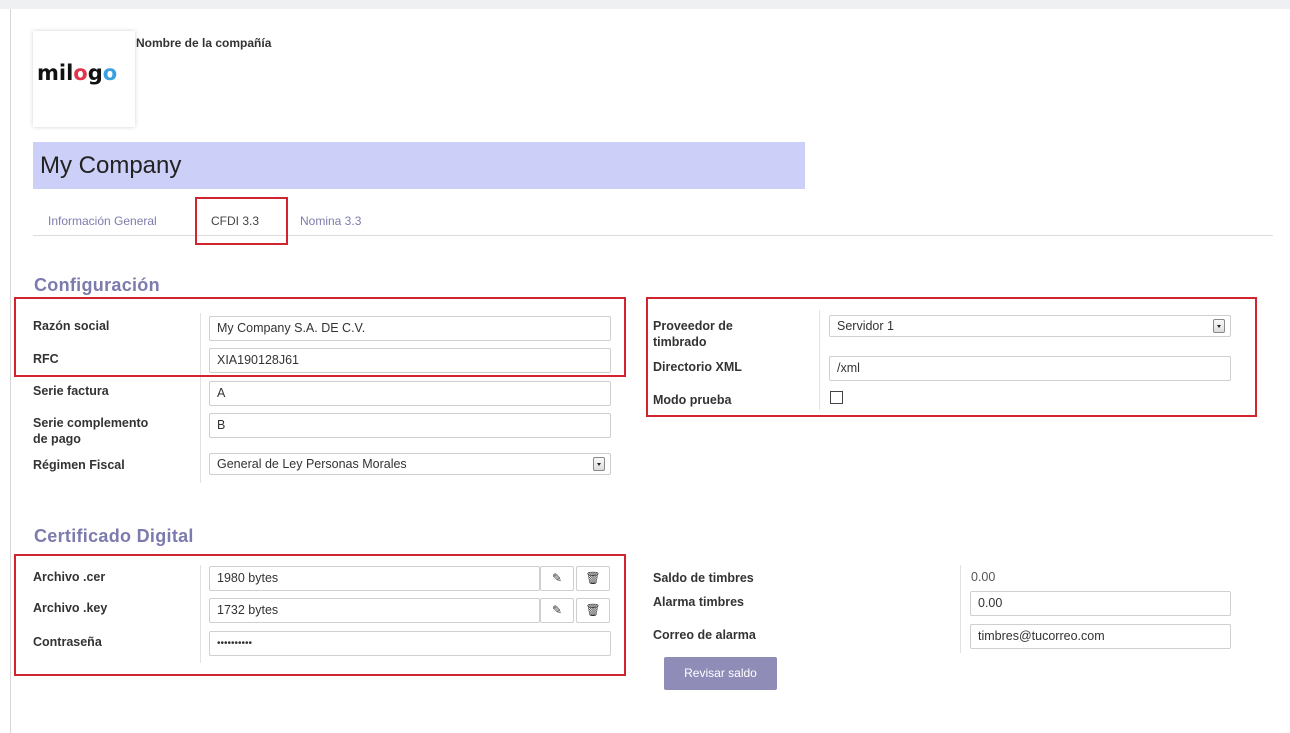 The width and height of the screenshot is (1290, 733). I want to click on regimen-fiscal-label: Régimen Fiscal, so click(79, 465).